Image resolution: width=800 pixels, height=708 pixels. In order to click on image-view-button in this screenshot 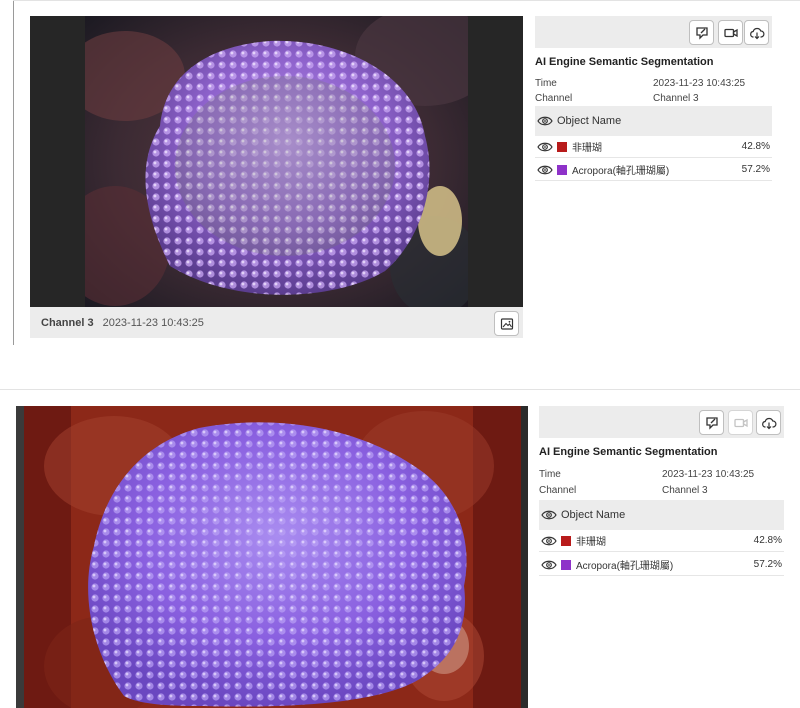, I will do `click(506, 323)`.